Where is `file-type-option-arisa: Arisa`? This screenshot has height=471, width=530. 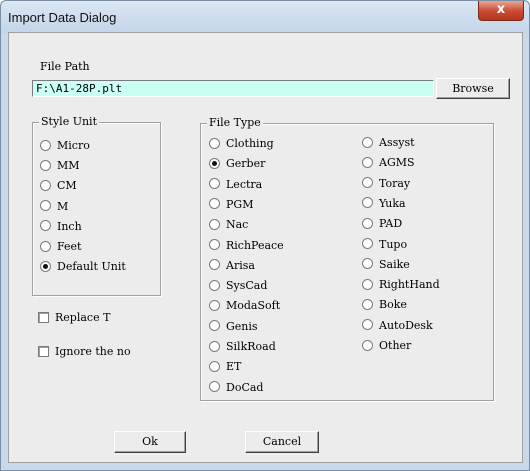 file-type-option-arisa: Arisa is located at coordinates (232, 266).